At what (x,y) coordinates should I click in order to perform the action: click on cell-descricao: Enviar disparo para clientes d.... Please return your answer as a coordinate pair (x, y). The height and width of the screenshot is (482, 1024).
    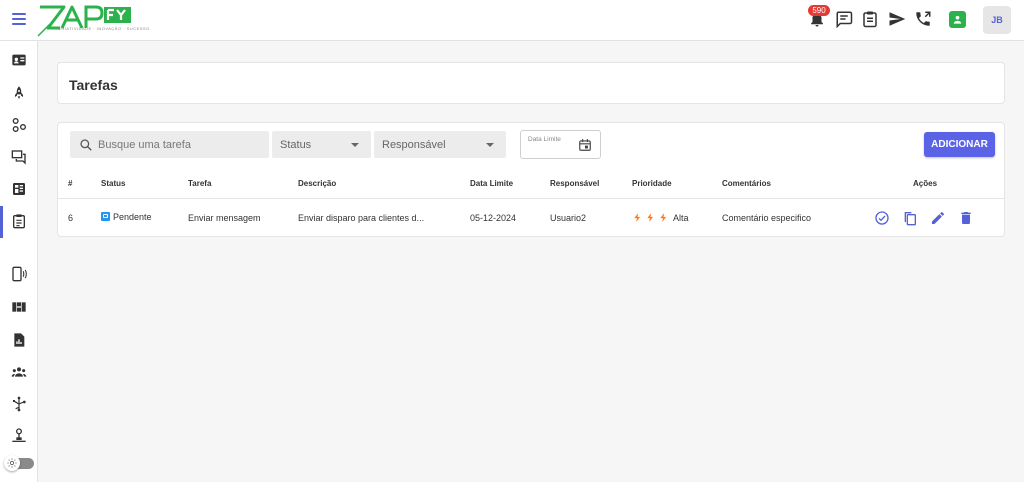
    Looking at the image, I should click on (361, 218).